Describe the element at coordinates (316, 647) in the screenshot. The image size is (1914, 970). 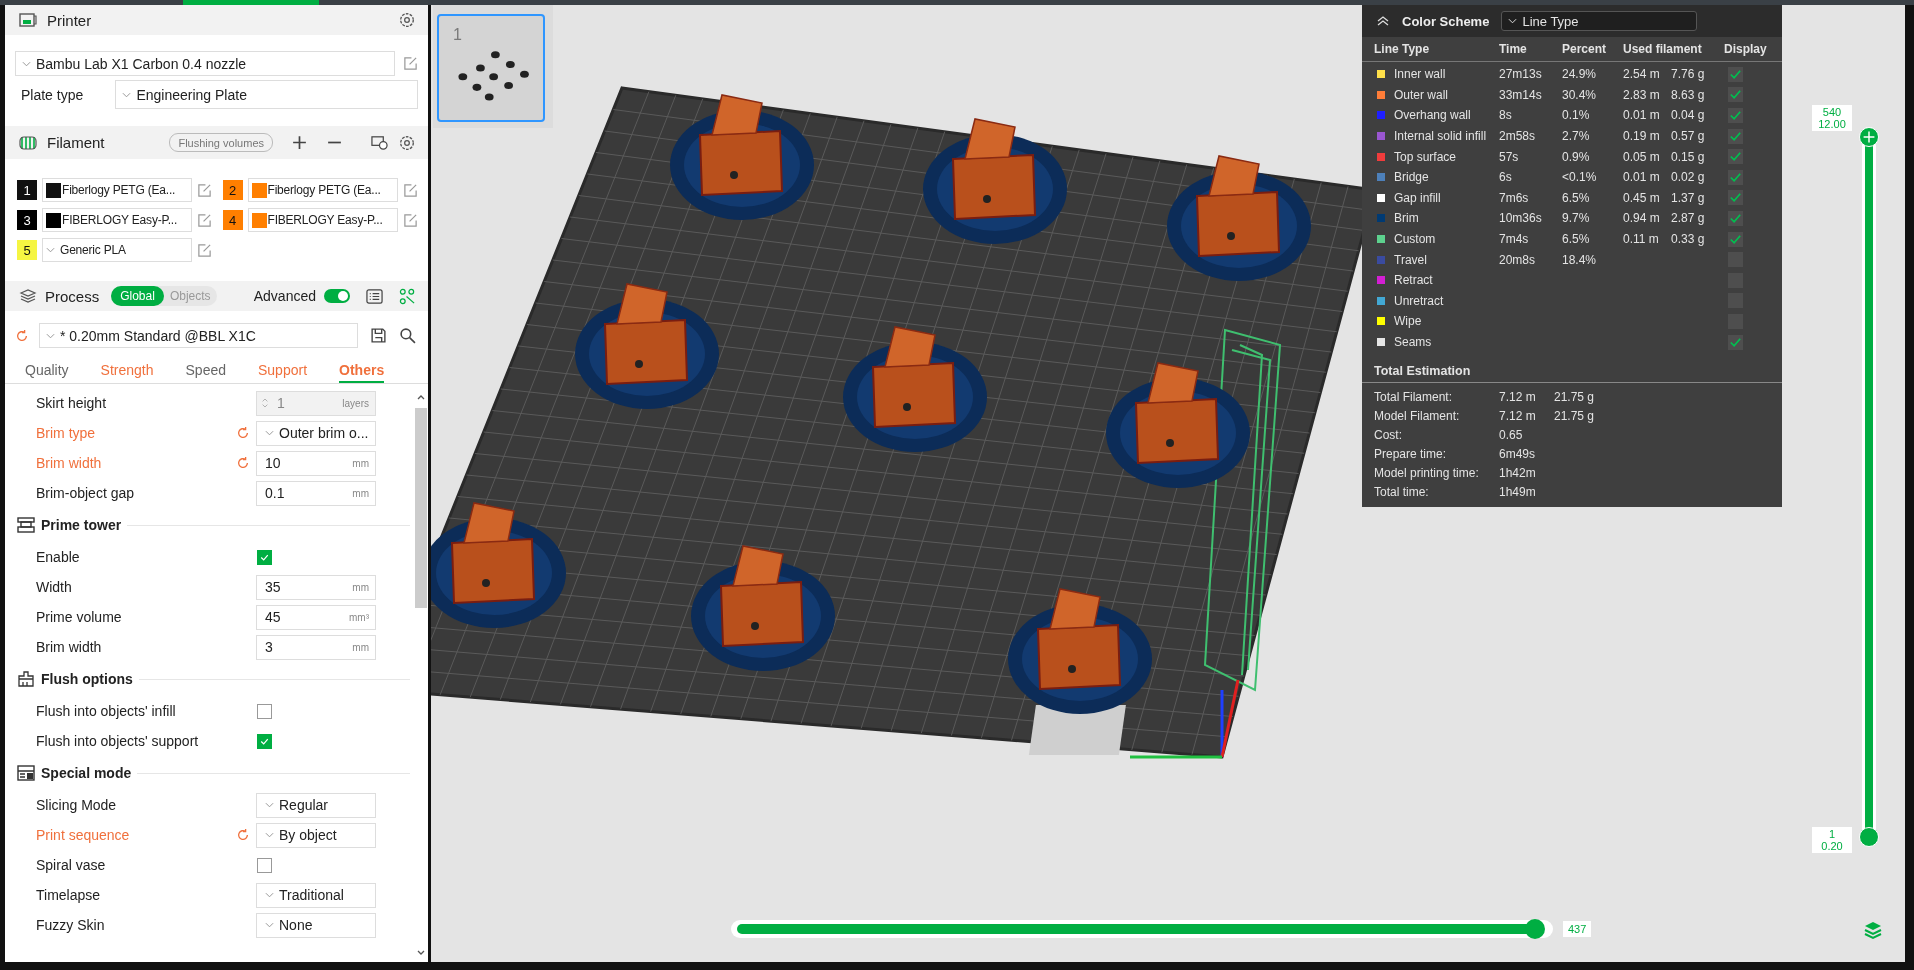
I see `input-field: 3 mm` at that location.